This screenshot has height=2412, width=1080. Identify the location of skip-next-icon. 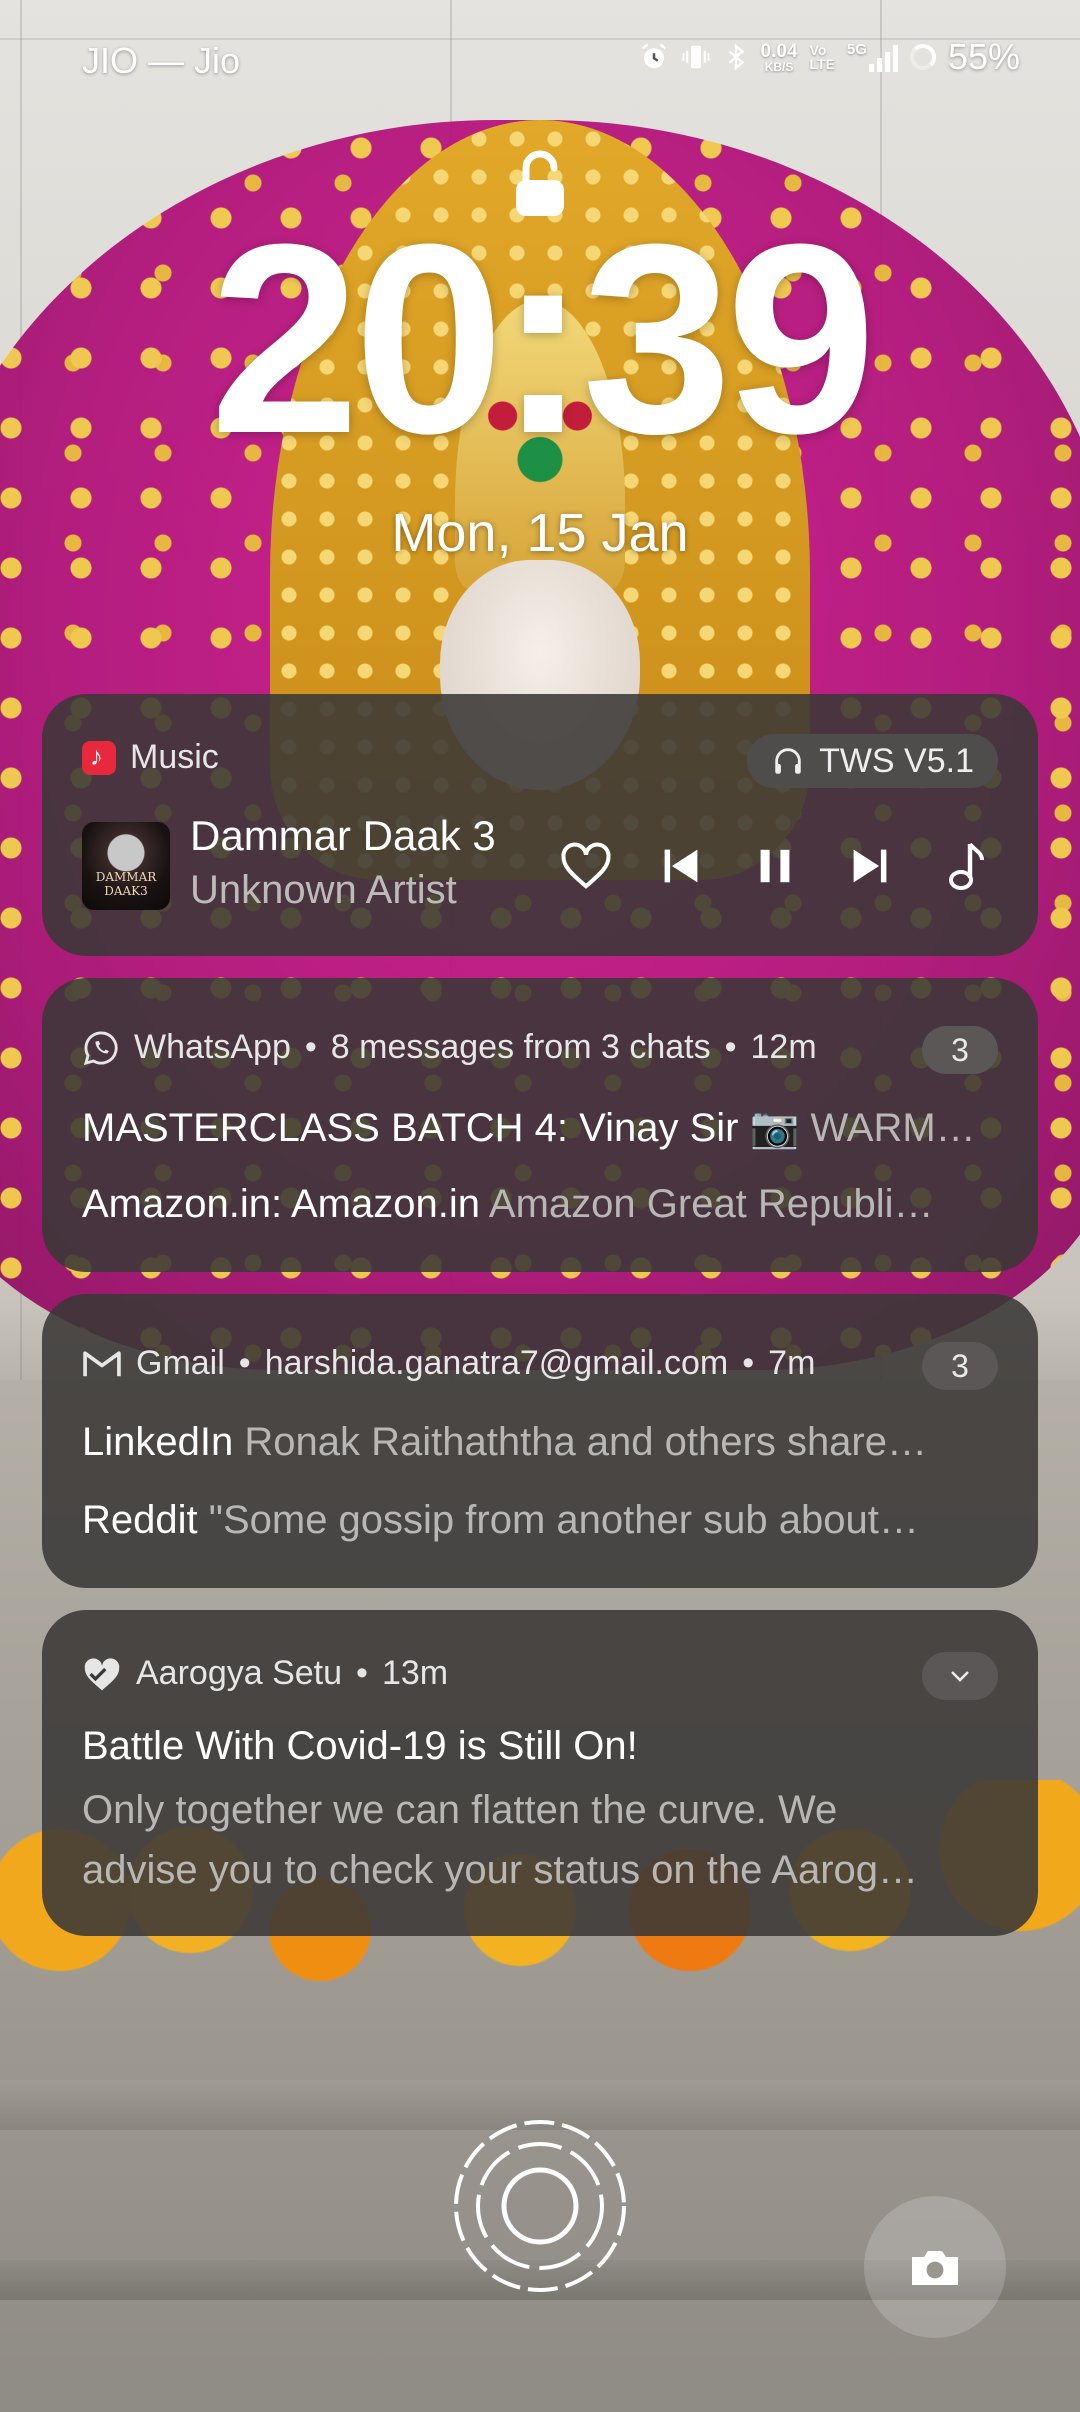
(870, 866).